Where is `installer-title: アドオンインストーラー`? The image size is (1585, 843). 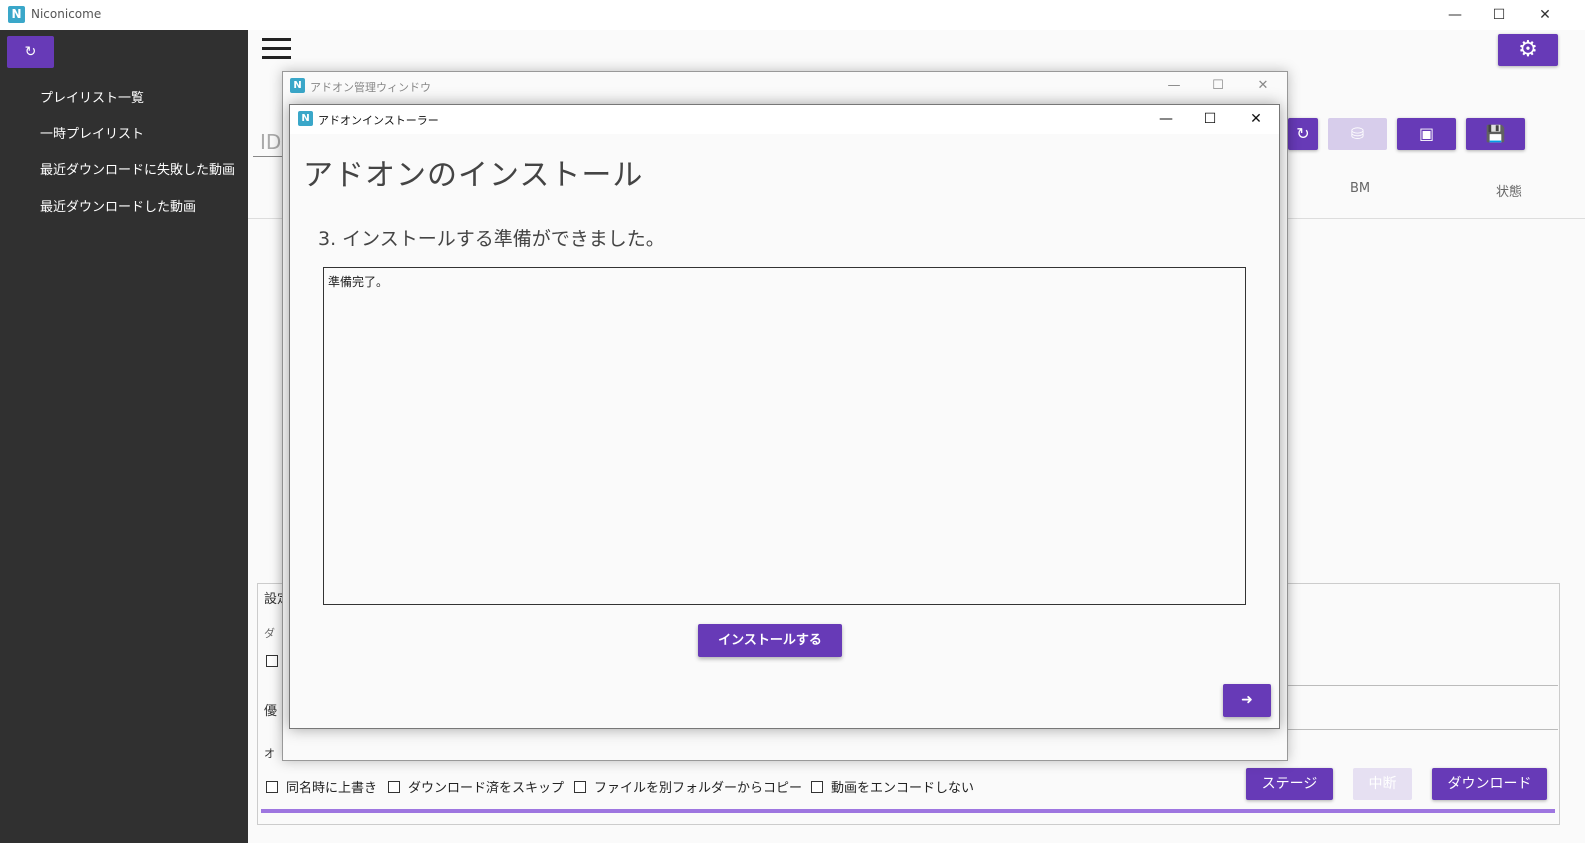 installer-title: アドオンインストーラー is located at coordinates (378, 120).